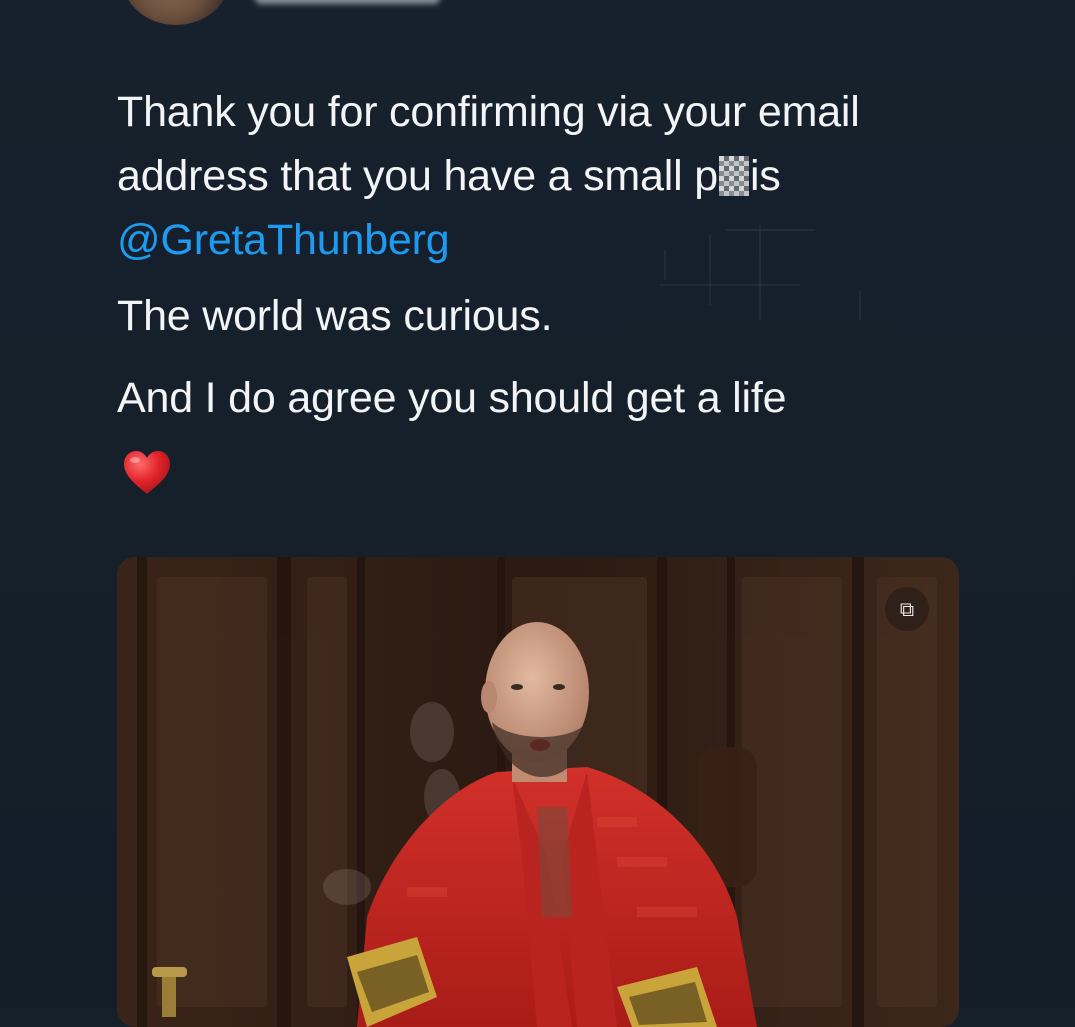 This screenshot has height=1027, width=1075. Describe the element at coordinates (283, 240) in the screenshot. I see `mention-link: @GretaThunberg` at that location.